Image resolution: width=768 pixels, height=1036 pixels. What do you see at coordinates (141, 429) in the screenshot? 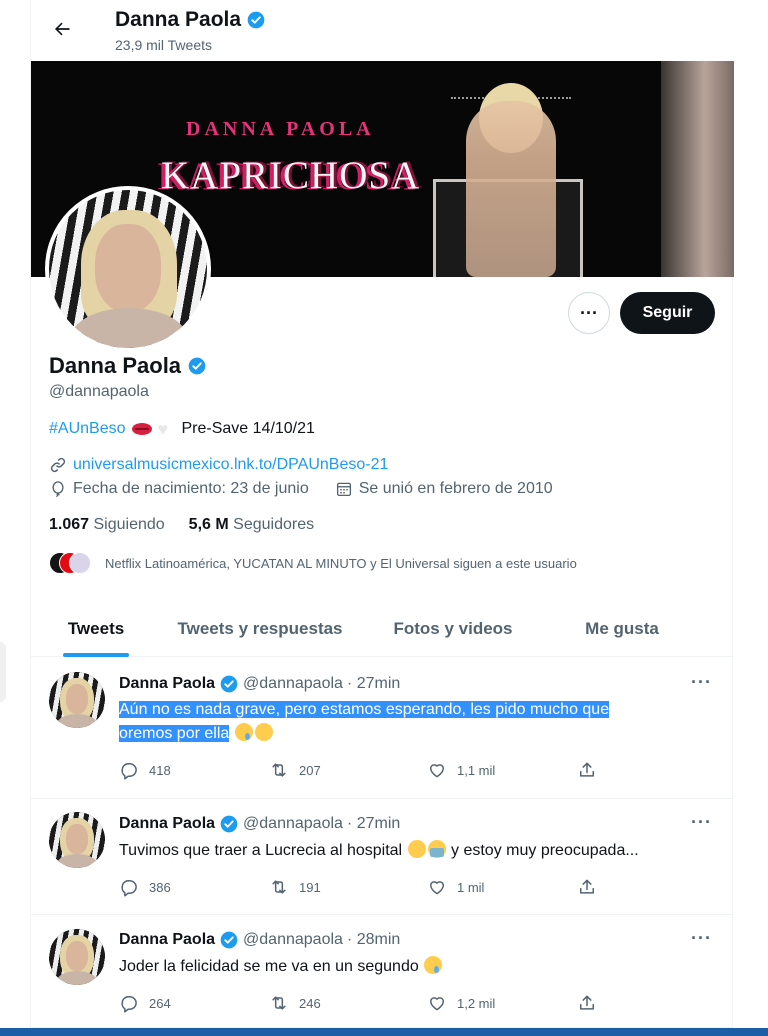
I see `kiss-lips-icon` at bounding box center [141, 429].